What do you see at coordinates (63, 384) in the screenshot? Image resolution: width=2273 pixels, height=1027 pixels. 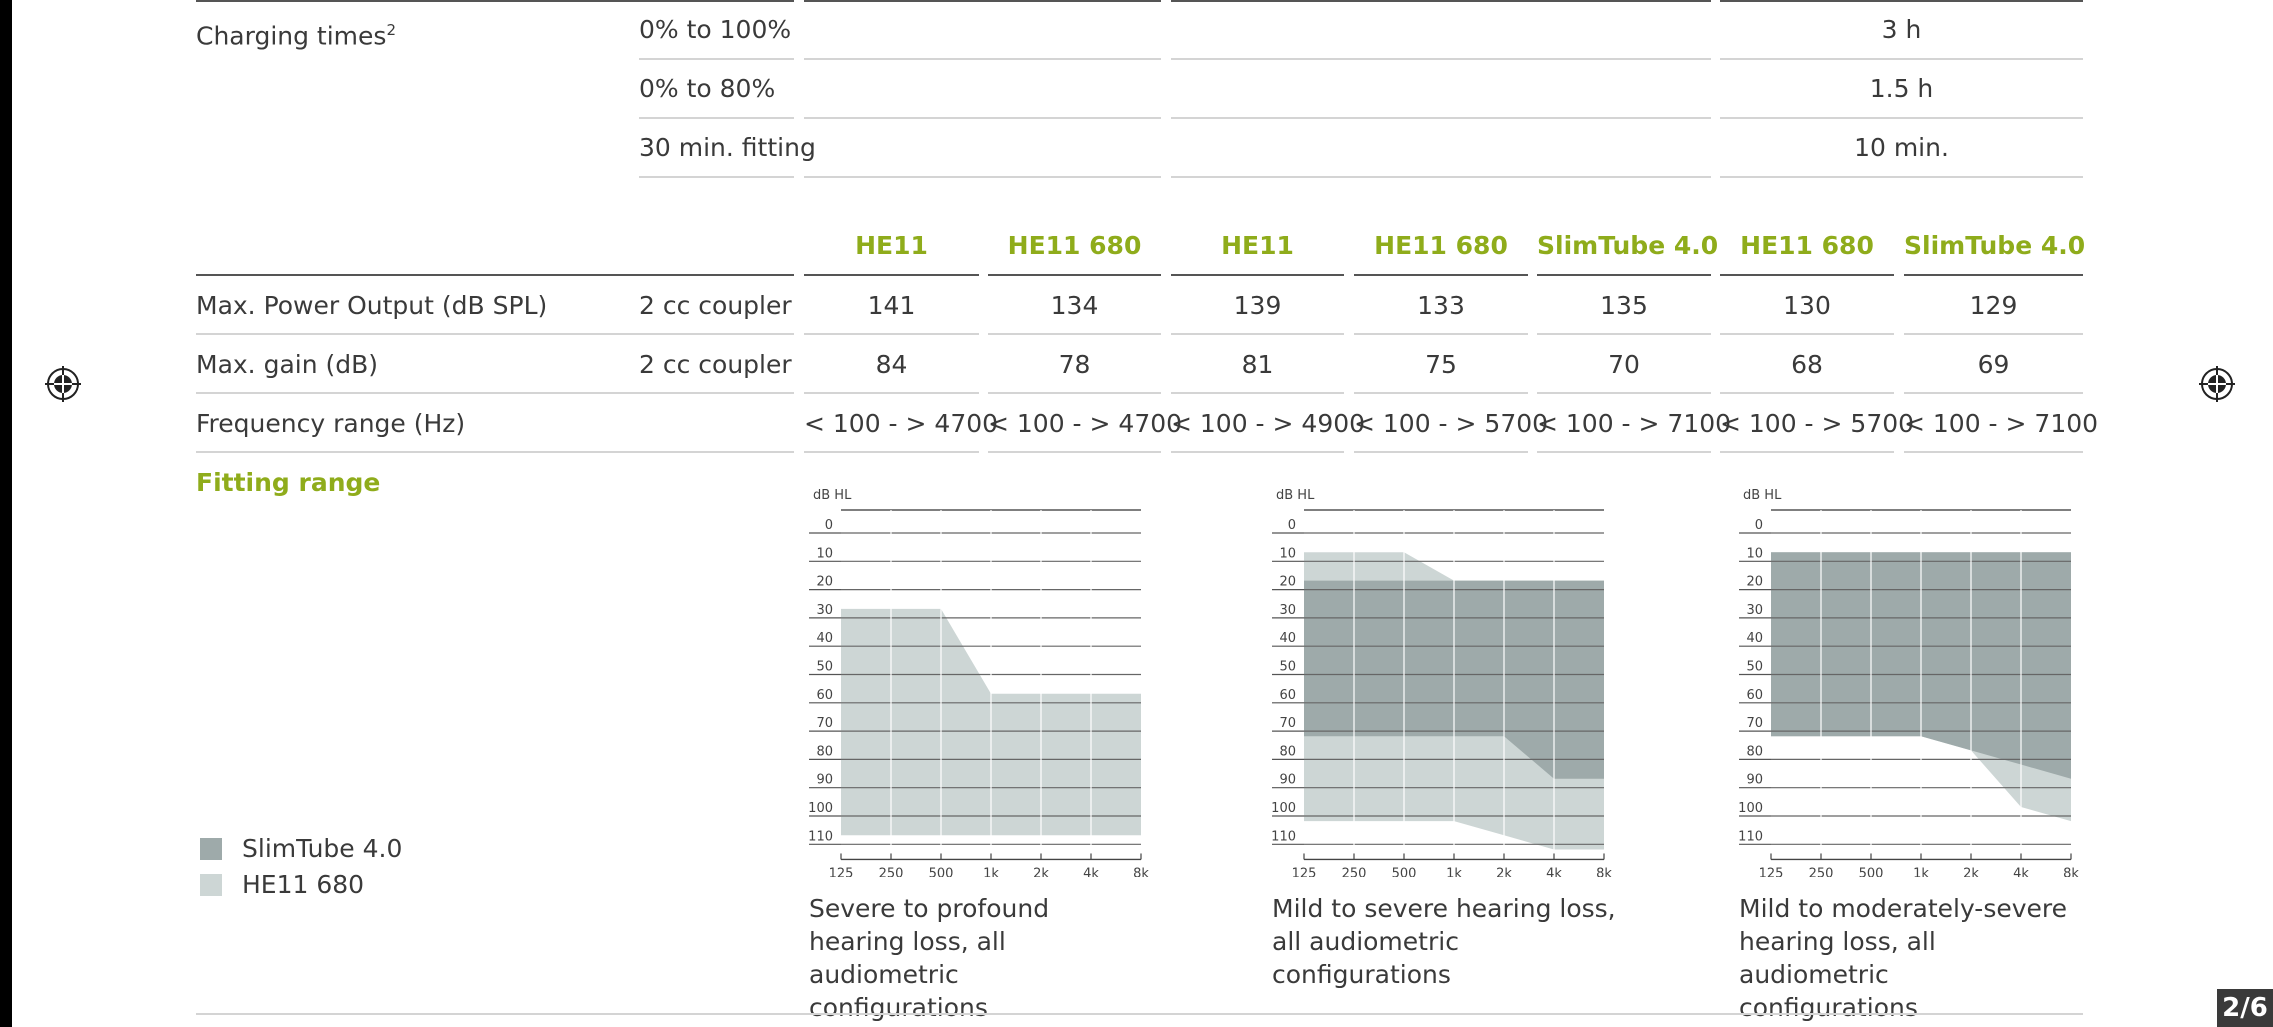 I see `registration-mark-left-icon` at bounding box center [63, 384].